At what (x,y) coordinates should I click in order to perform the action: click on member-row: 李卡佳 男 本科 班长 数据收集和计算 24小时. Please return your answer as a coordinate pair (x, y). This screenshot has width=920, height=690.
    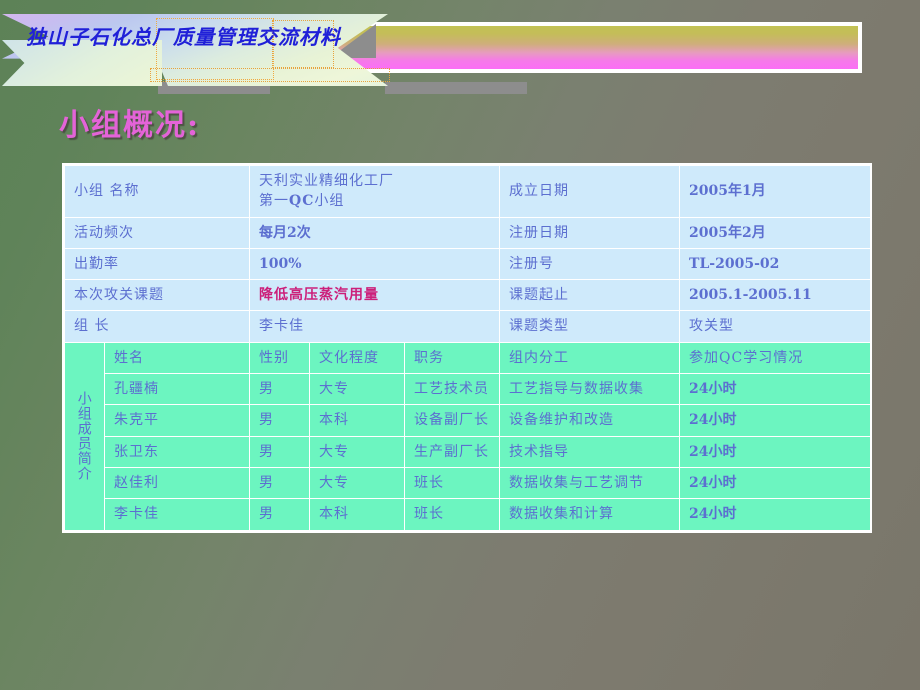
    Looking at the image, I should click on (468, 514).